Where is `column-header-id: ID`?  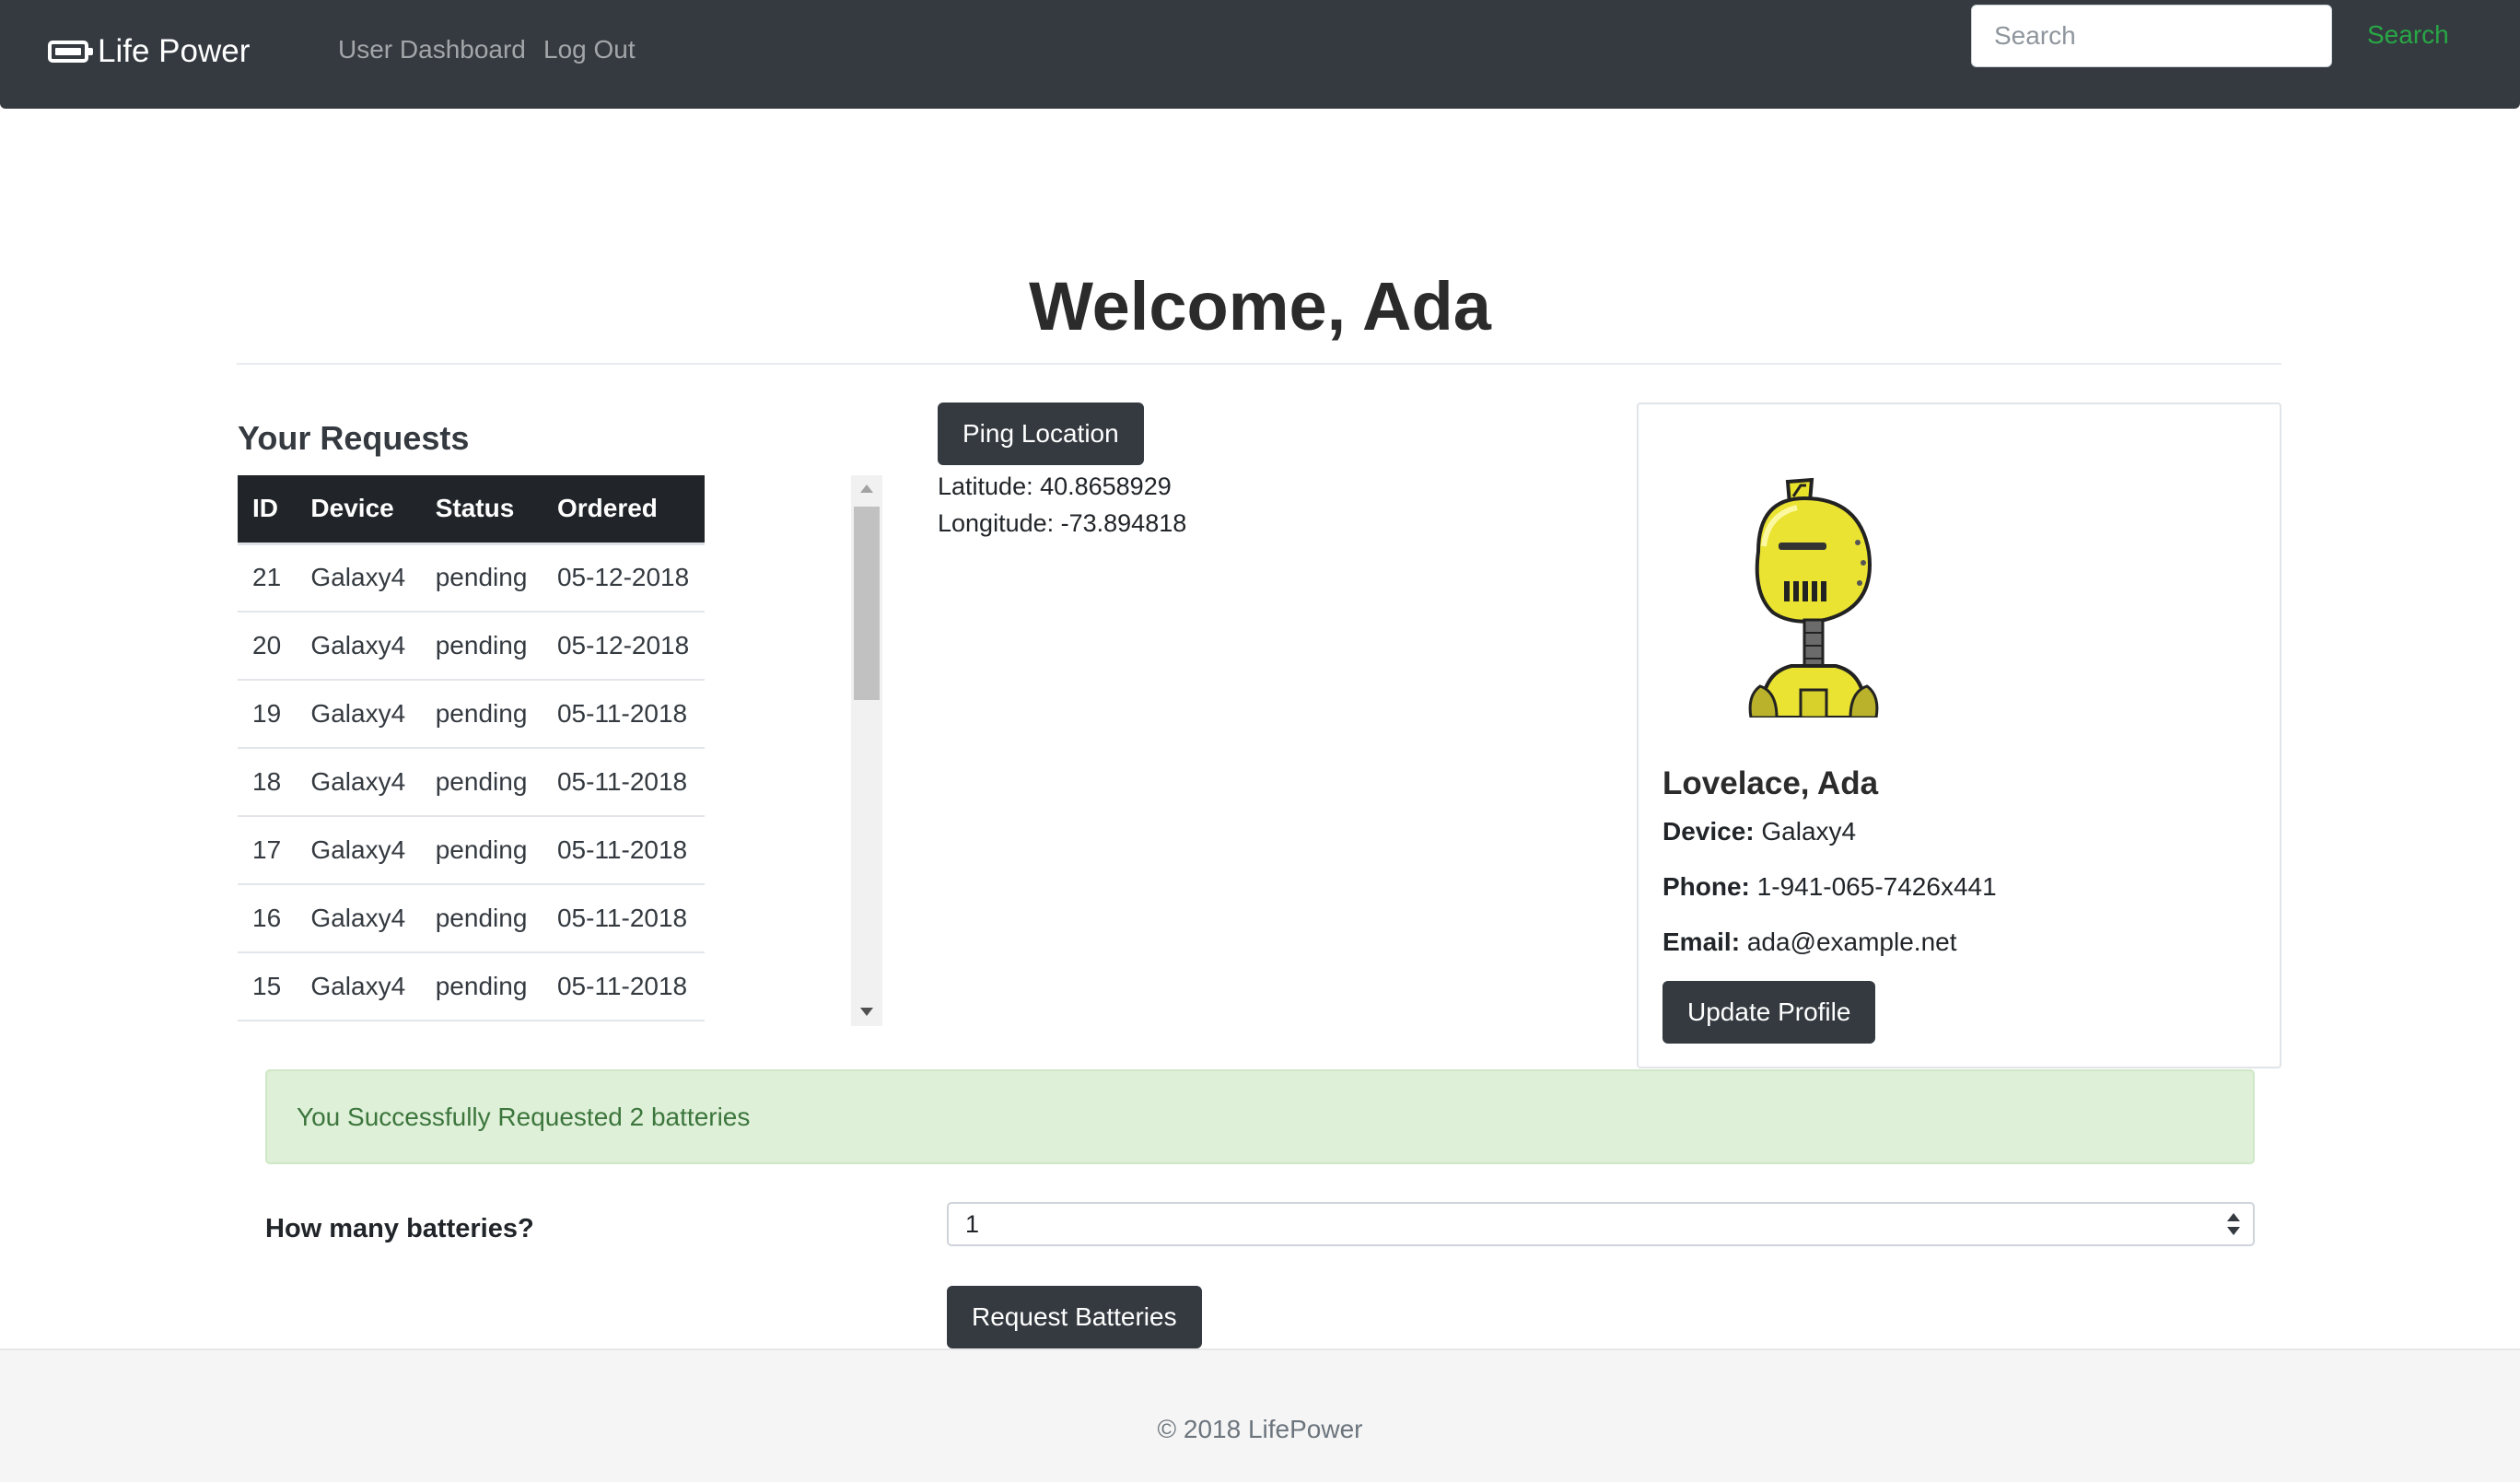
column-header-id: ID is located at coordinates (267, 510).